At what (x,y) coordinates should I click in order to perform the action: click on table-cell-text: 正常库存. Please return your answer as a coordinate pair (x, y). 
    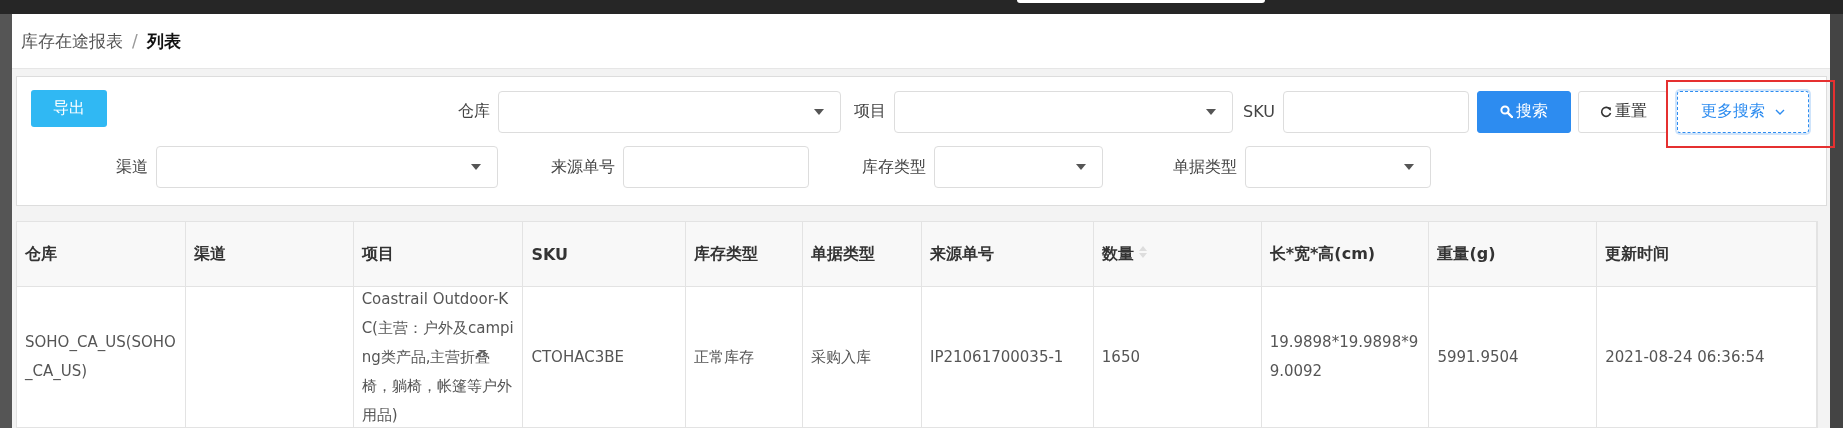
    Looking at the image, I should click on (724, 357).